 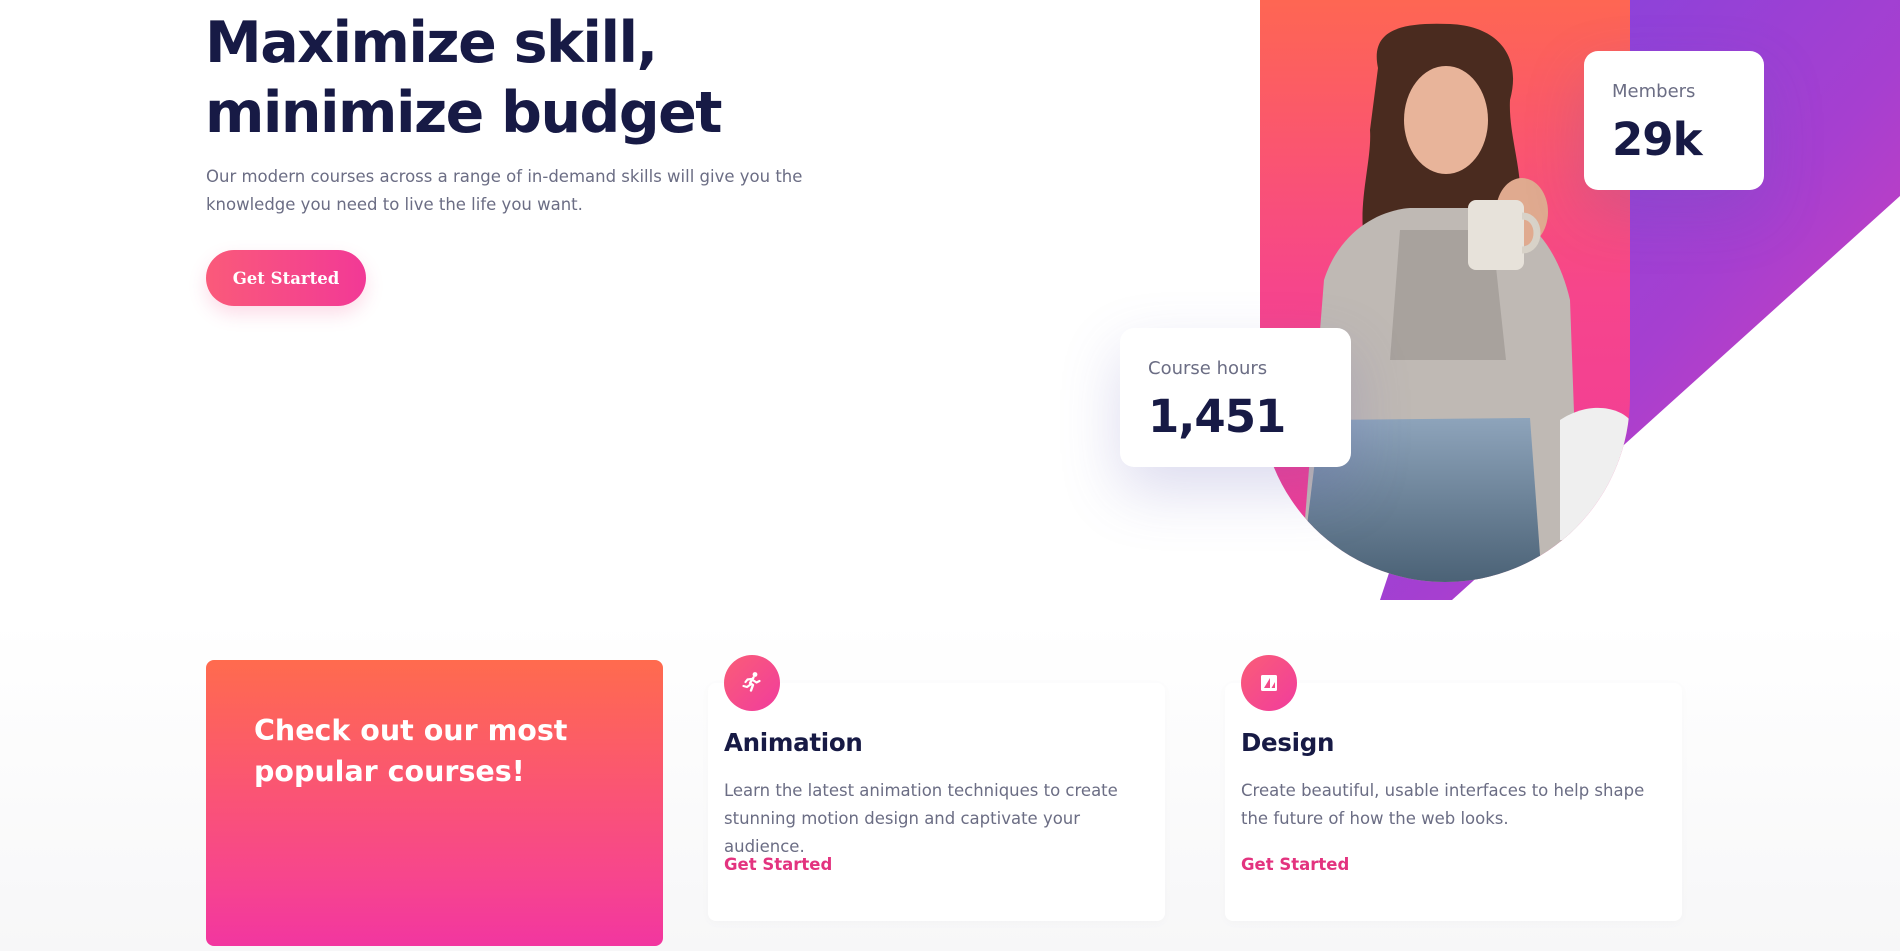 What do you see at coordinates (793, 742) in the screenshot?
I see `course-title-animation: Animation` at bounding box center [793, 742].